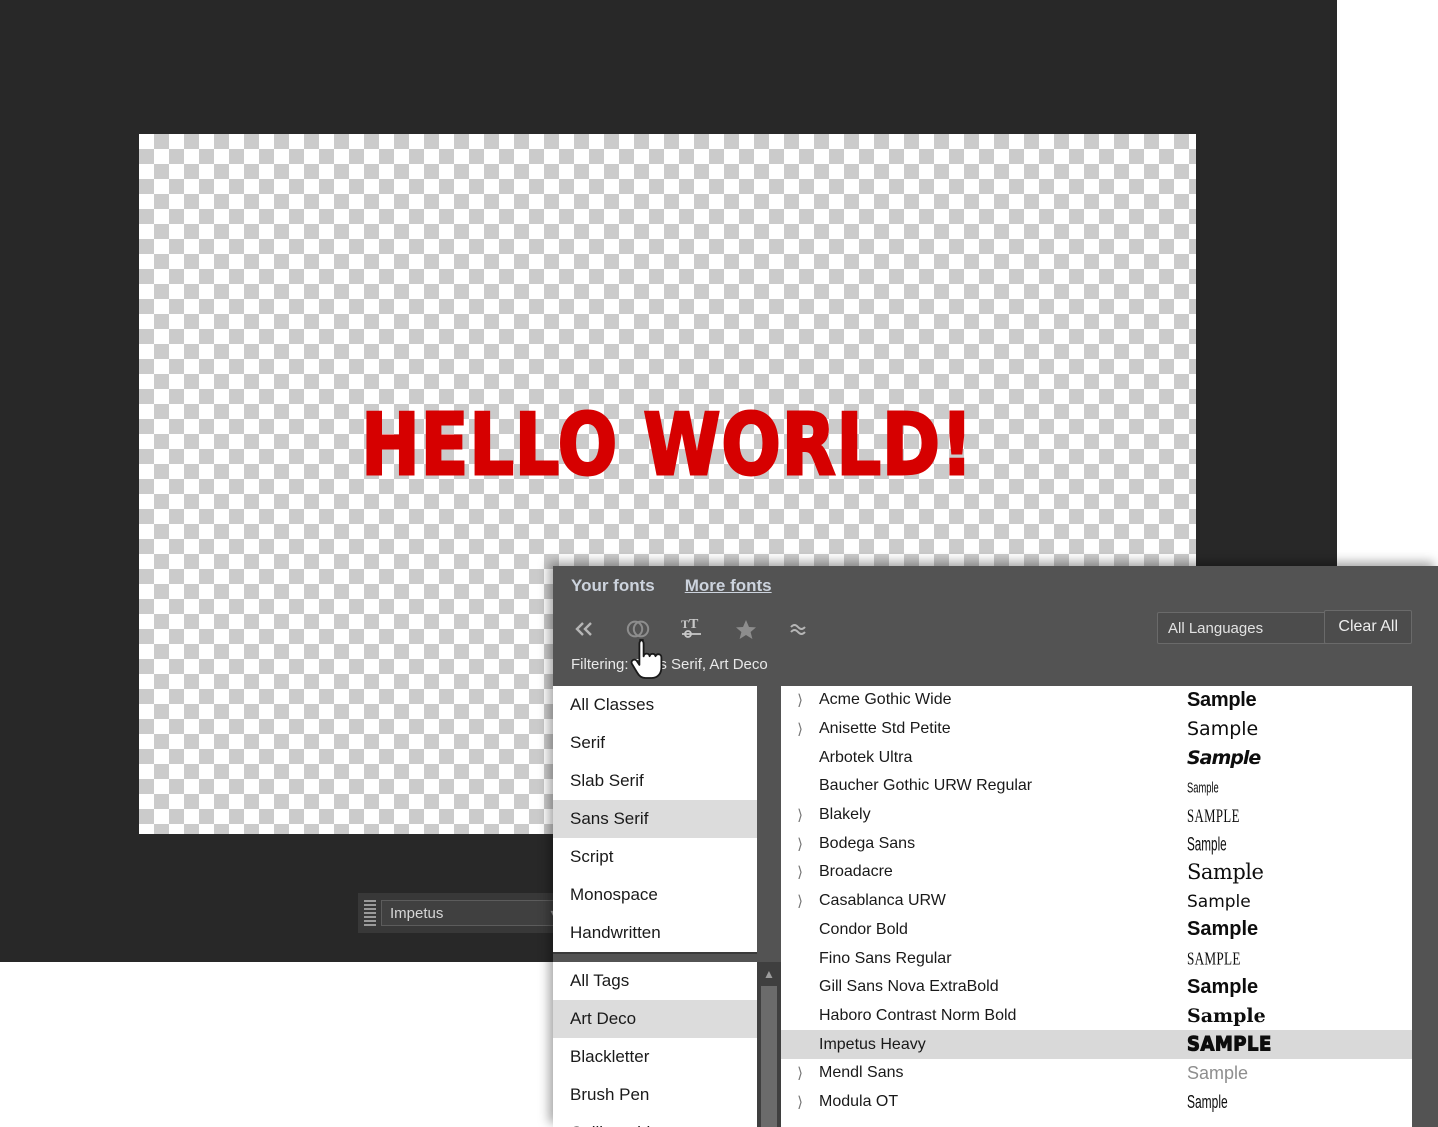  What do you see at coordinates (655, 857) in the screenshot?
I see `dropdown-item: Script` at bounding box center [655, 857].